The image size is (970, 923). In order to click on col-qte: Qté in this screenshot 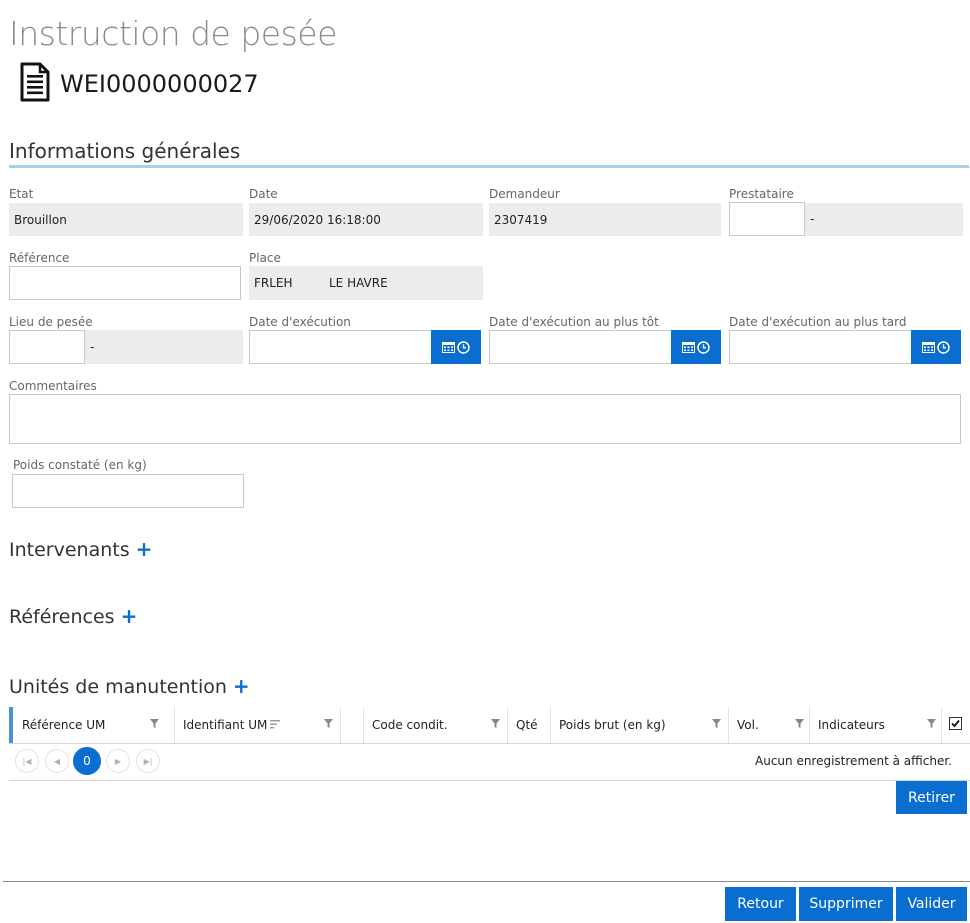, I will do `click(528, 725)`.